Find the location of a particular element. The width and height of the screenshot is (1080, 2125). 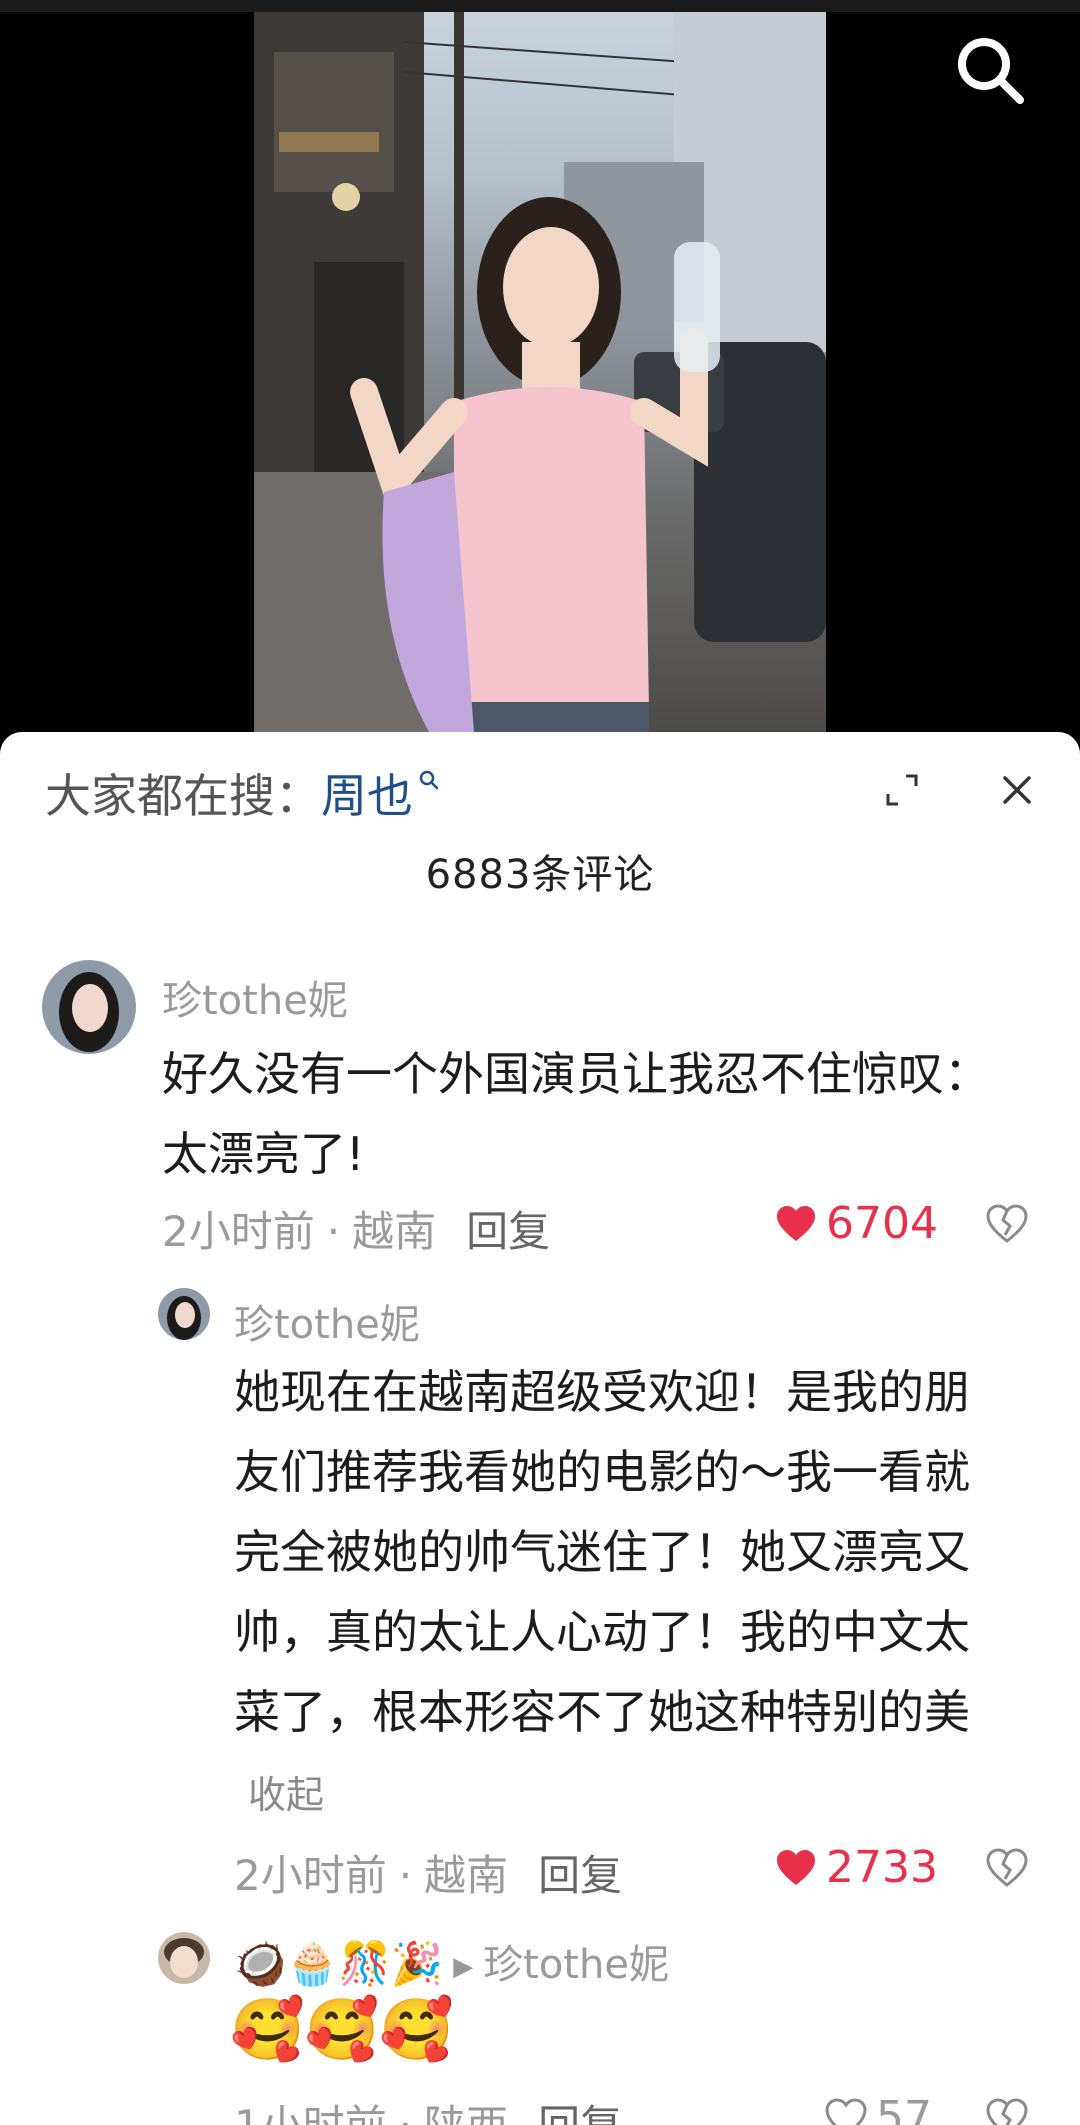

search-button is located at coordinates (990, 70).